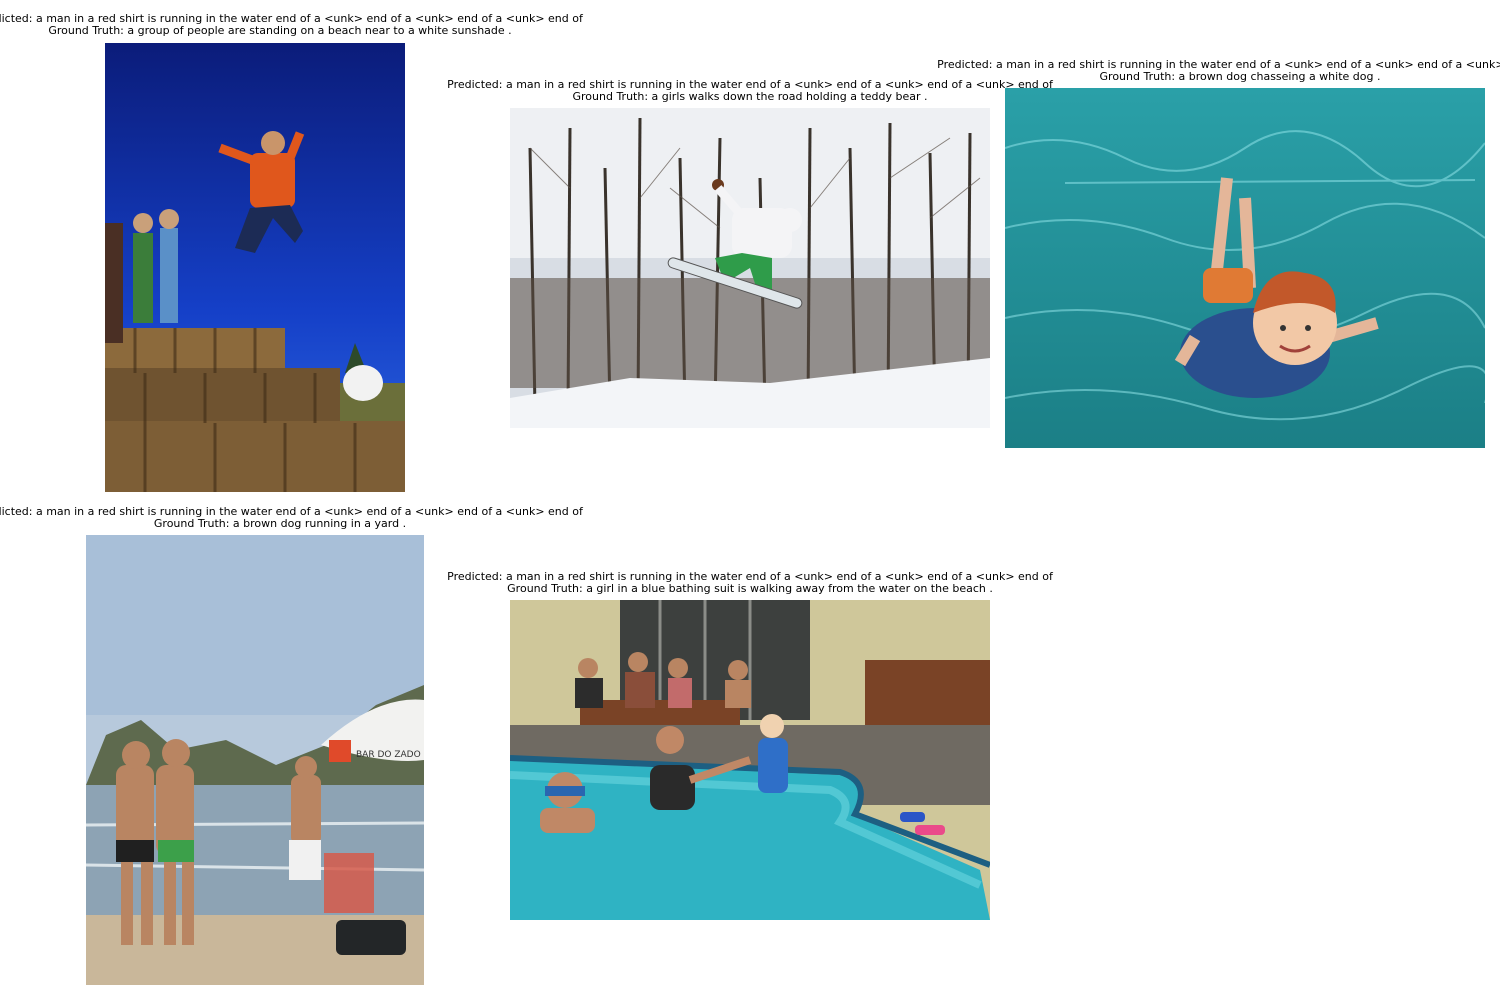 The image size is (1500, 1000). What do you see at coordinates (255, 760) in the screenshot?
I see `panel-4-photo-beach-men: BAR DO ZADO` at bounding box center [255, 760].